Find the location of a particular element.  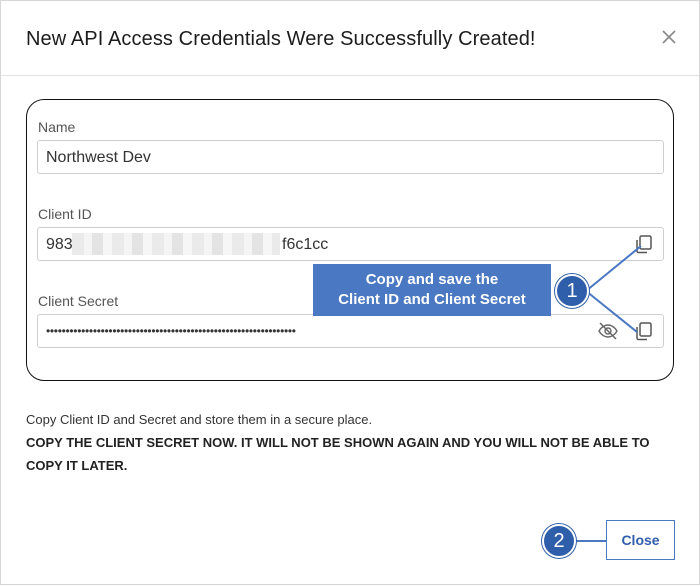

client-secret-label: Client Secret is located at coordinates (78, 301).